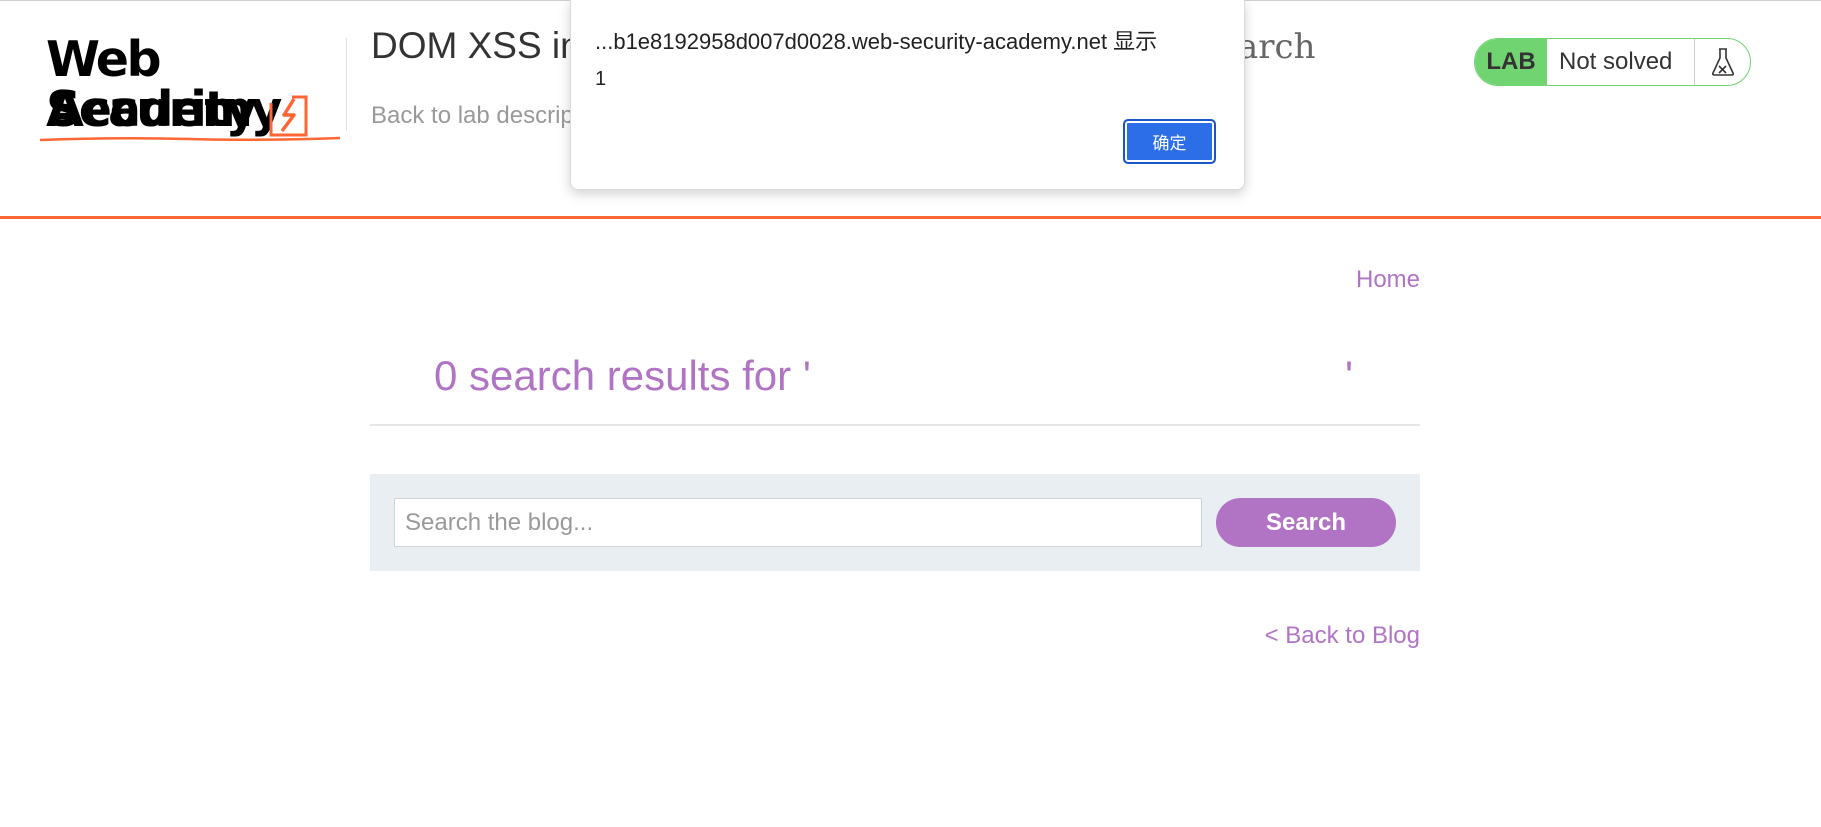  What do you see at coordinates (476, 45) in the screenshot?
I see `lab-title: DOM XSS in` at bounding box center [476, 45].